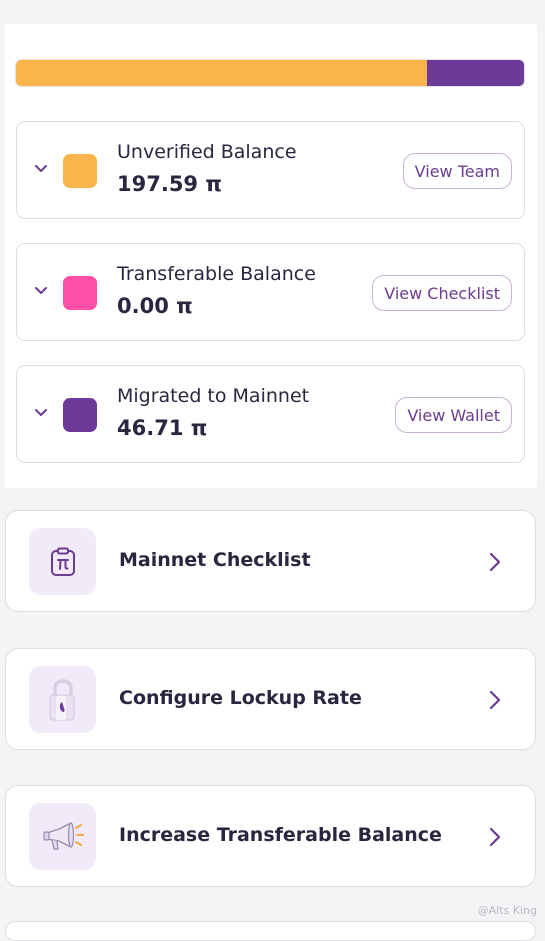  I want to click on balance-title: Unverified Balance, so click(207, 152).